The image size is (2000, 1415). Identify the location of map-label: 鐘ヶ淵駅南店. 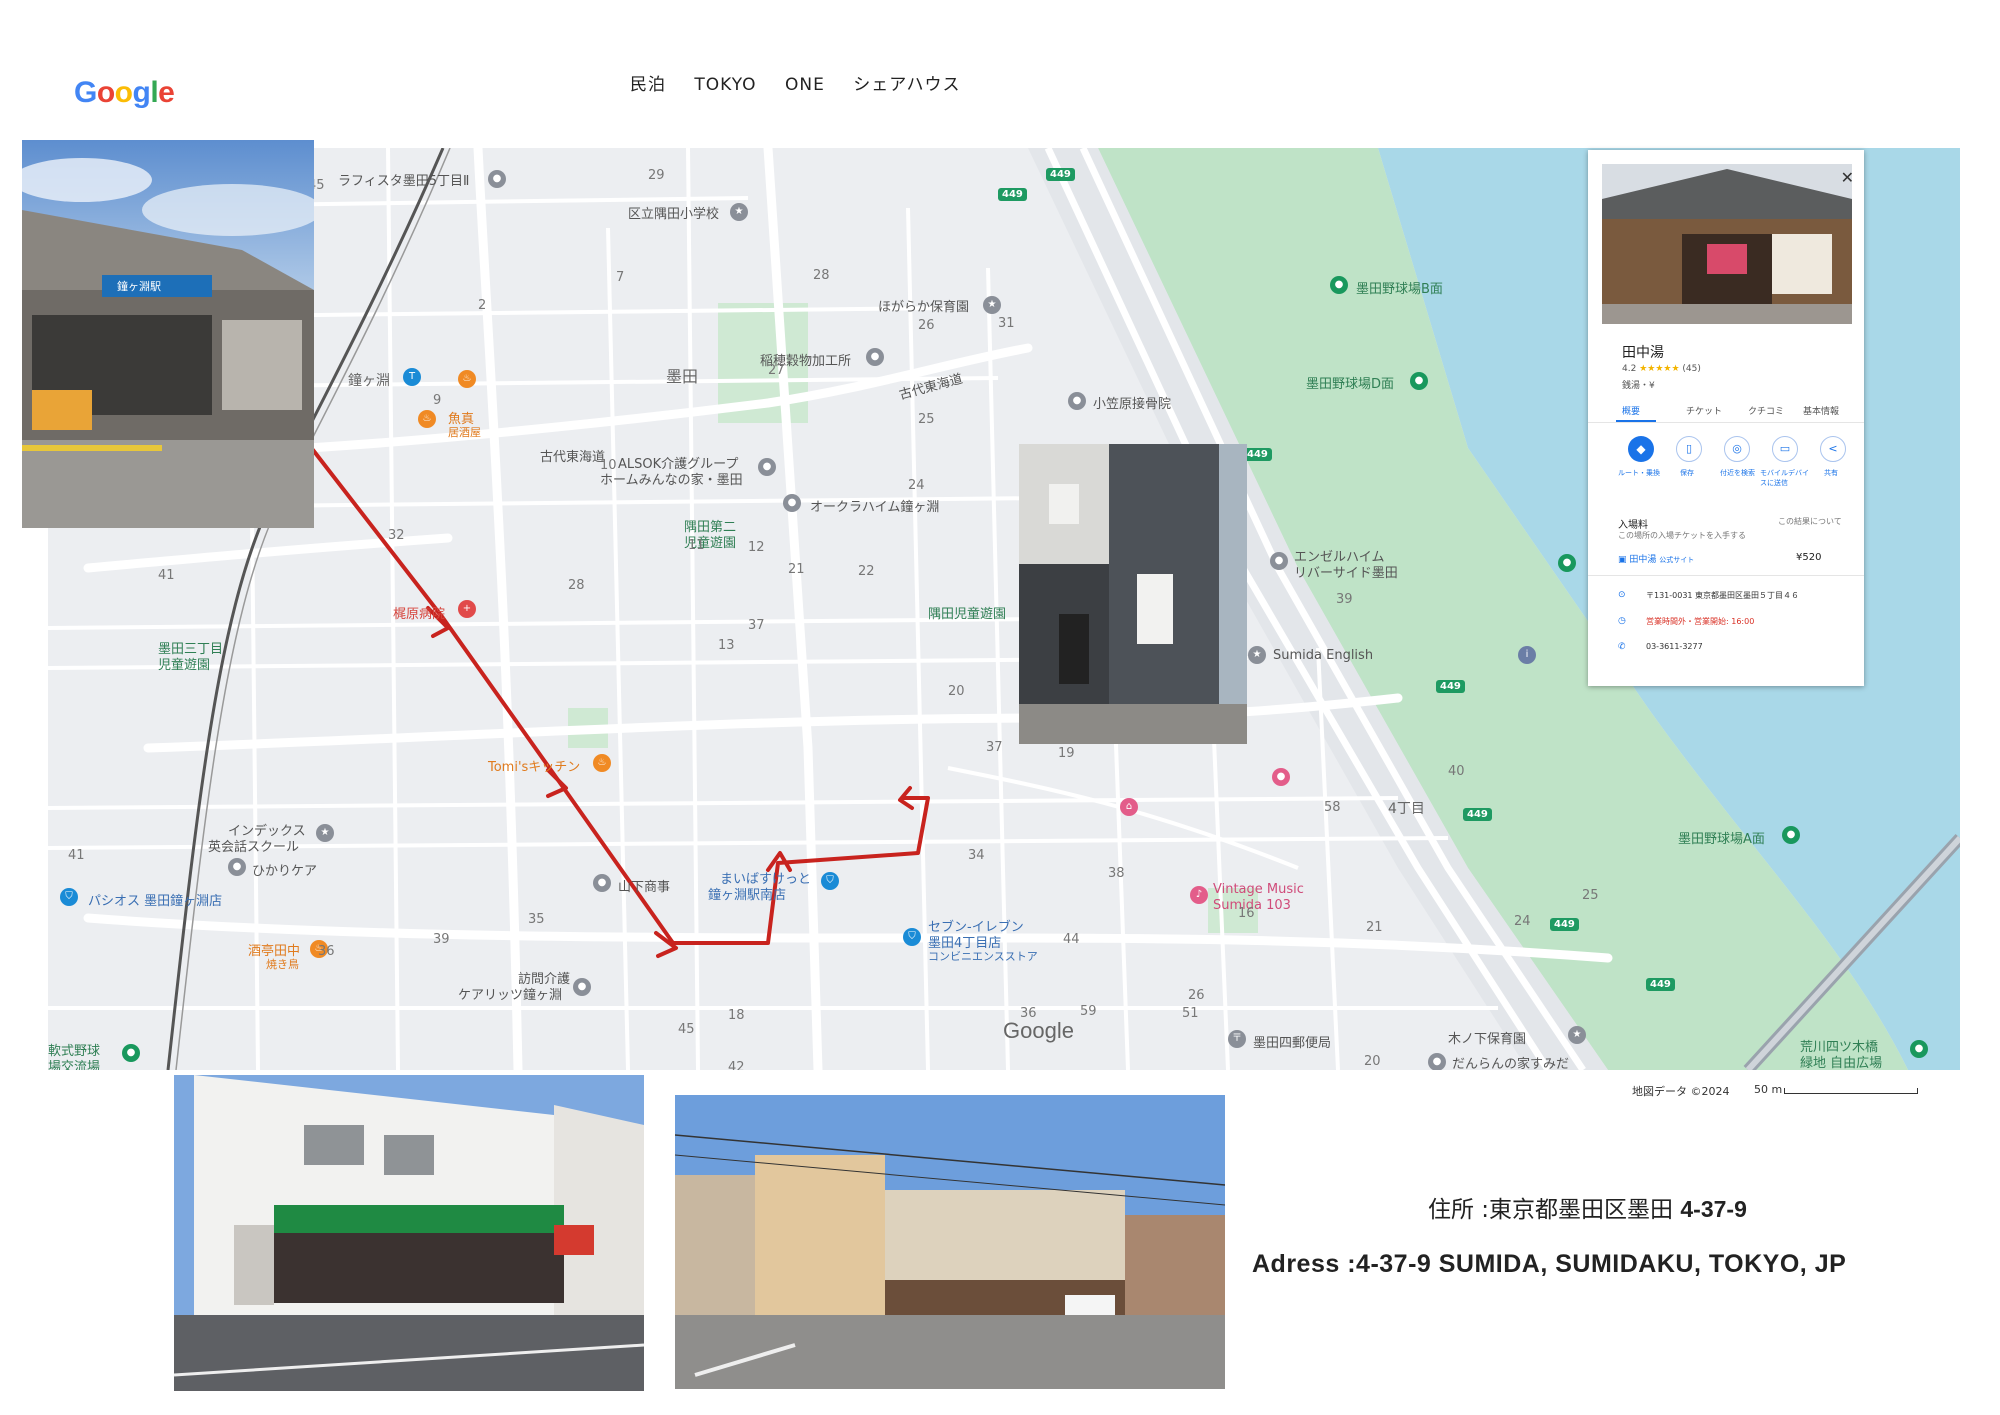
(747, 895).